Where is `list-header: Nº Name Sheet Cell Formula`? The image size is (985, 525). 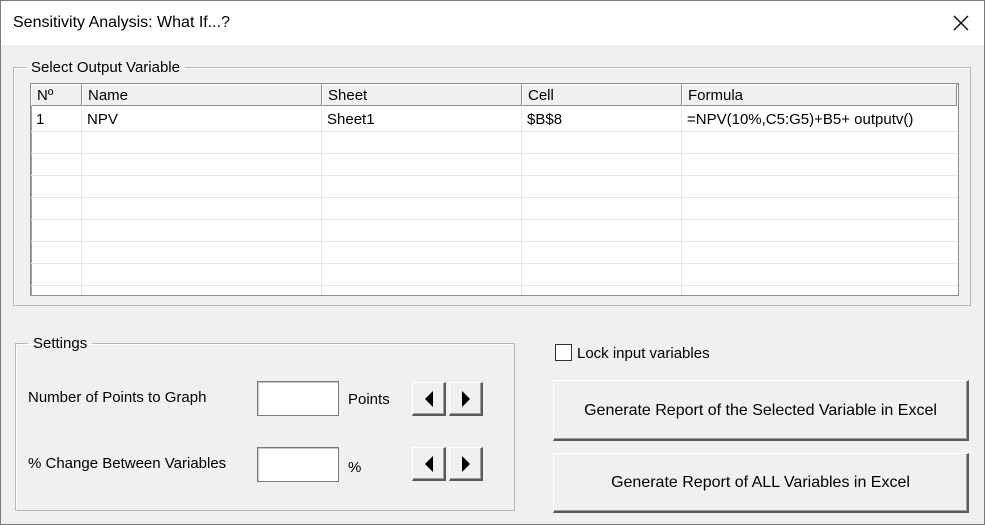 list-header: Nº Name Sheet Cell Formula is located at coordinates (494, 96).